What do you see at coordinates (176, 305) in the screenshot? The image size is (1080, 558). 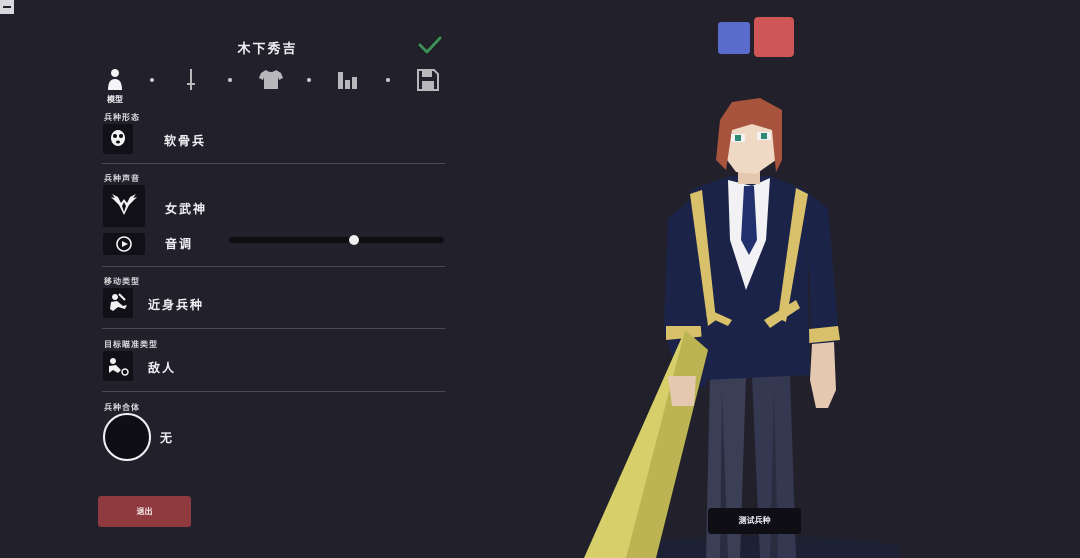 I see `movement-value: 近身兵种` at bounding box center [176, 305].